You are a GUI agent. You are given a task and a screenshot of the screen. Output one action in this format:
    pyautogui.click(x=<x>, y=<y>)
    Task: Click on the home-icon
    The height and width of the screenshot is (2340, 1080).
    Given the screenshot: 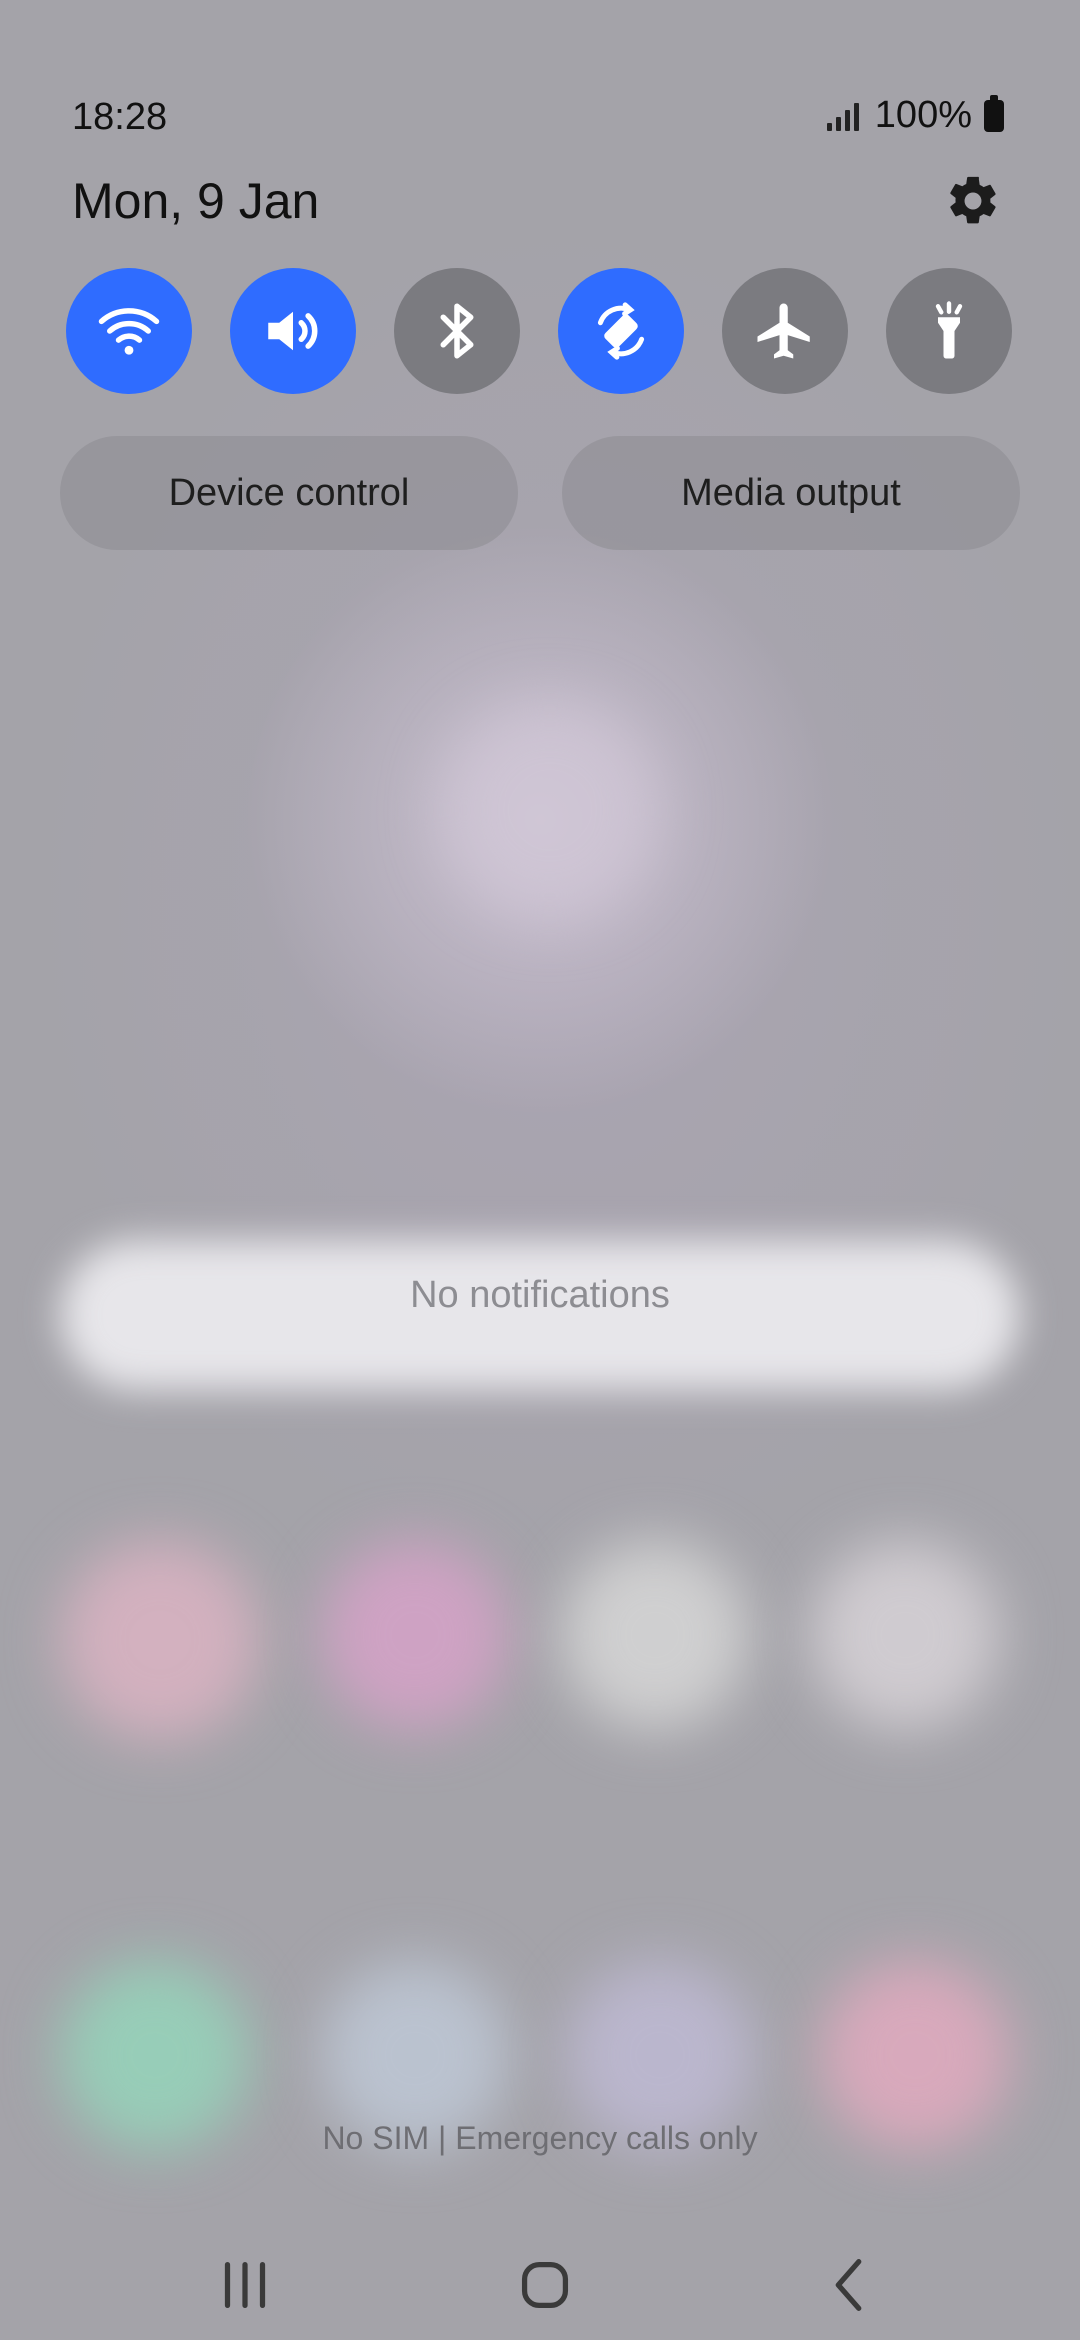 What is the action you would take?
    pyautogui.click(x=545, y=2285)
    